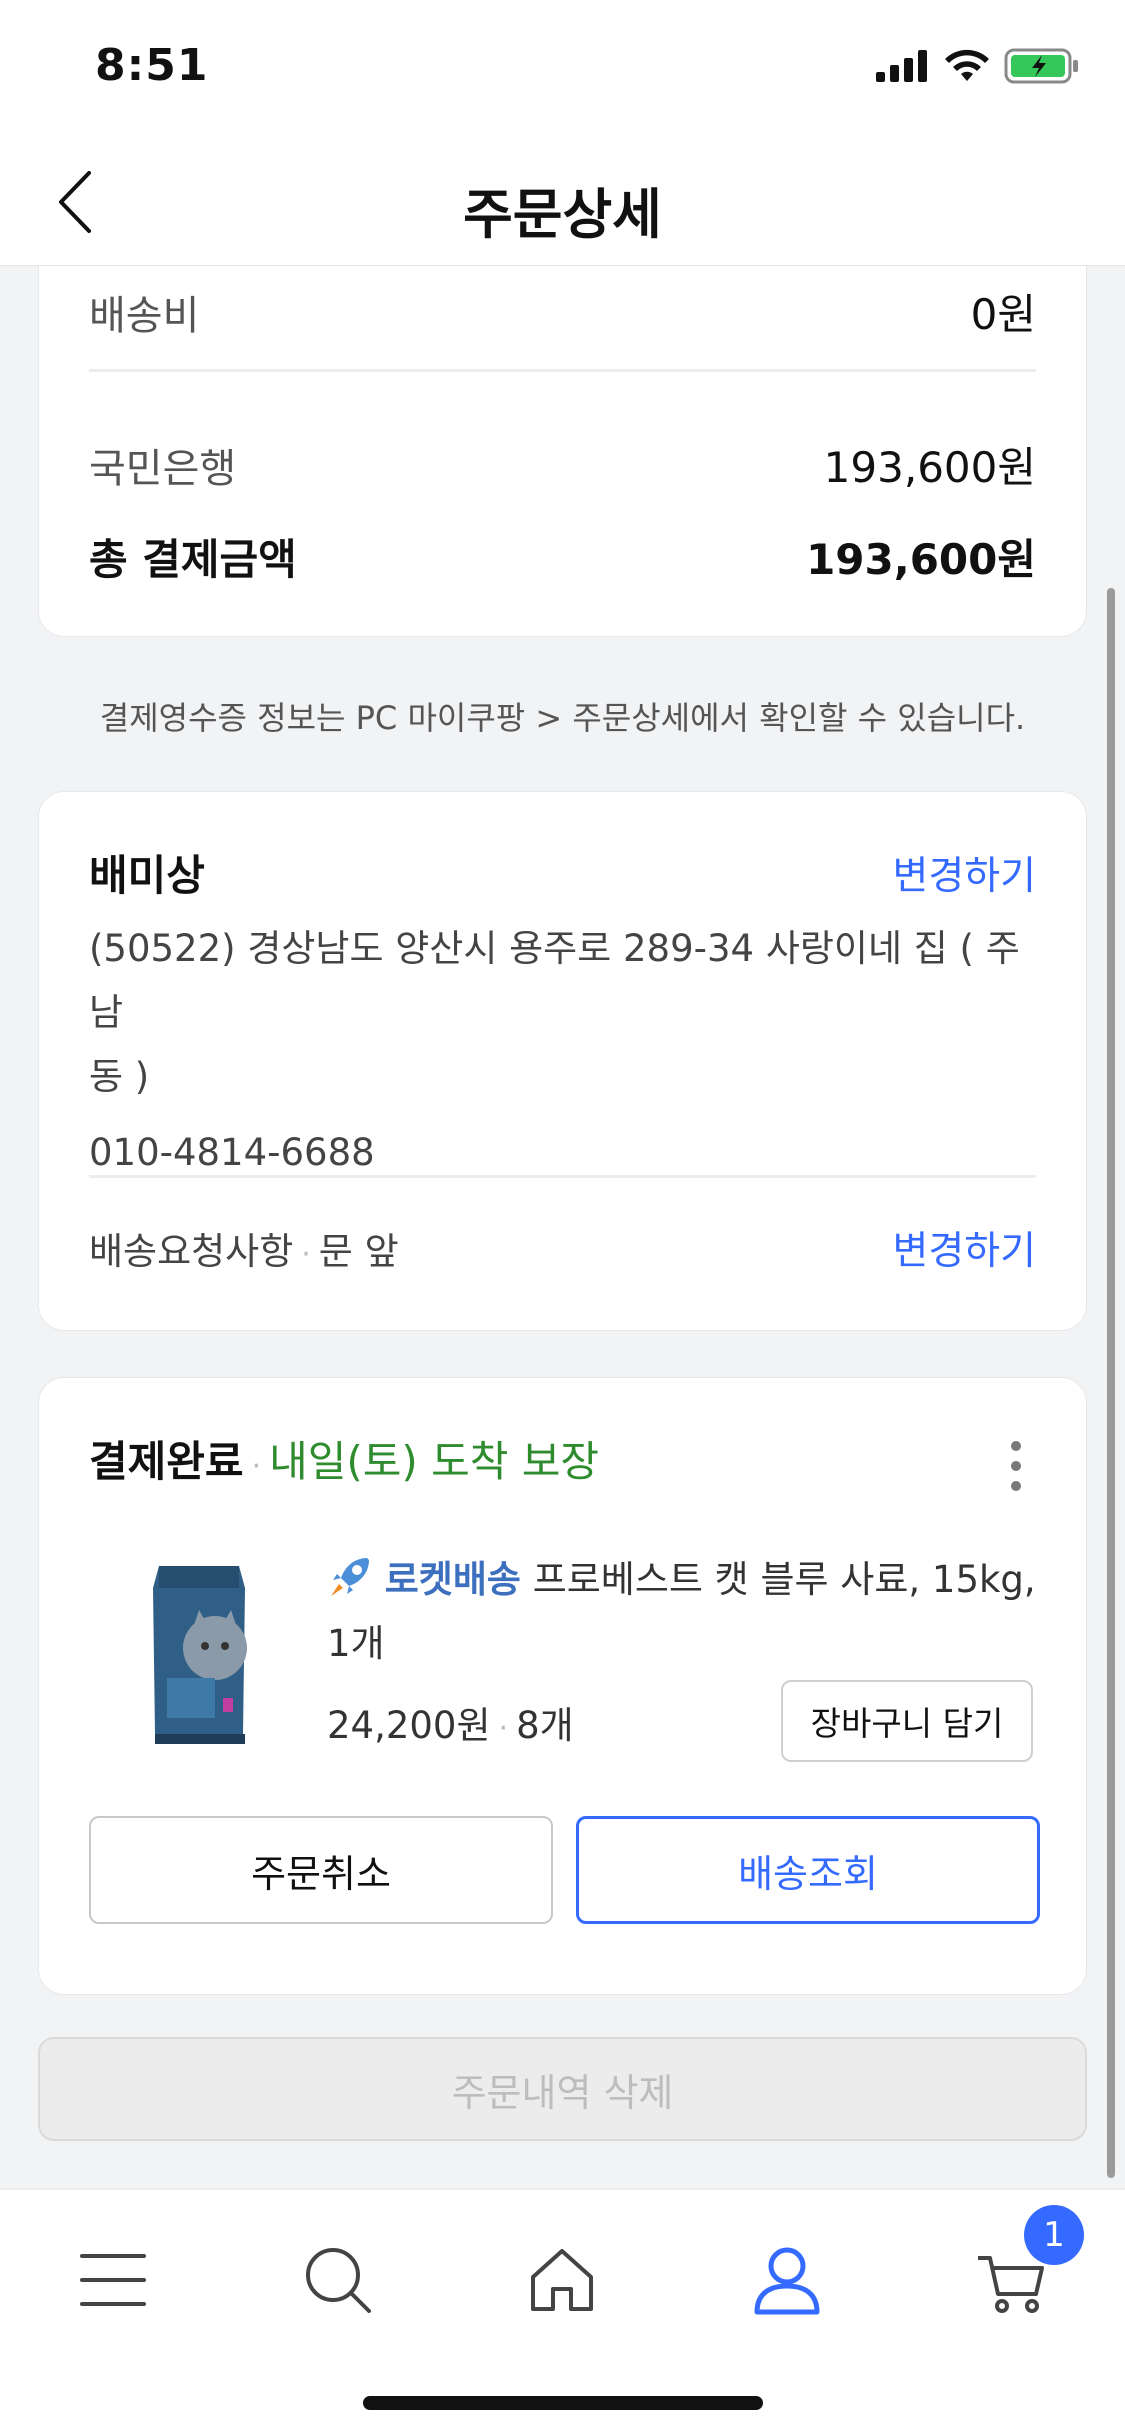 This screenshot has height=2436, width=1125. What do you see at coordinates (562, 718) in the screenshot?
I see `receipt-note: 결제영수증 정보는 PC 마이쿠팡 > 주문상세에서 확인할 수 있습니다.` at bounding box center [562, 718].